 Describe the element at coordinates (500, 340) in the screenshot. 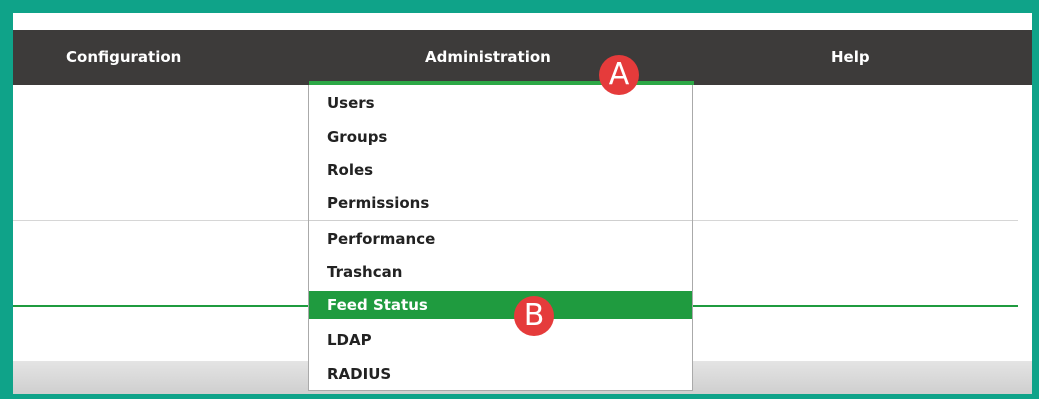

I see `menu-item-ldap: LDAP` at that location.